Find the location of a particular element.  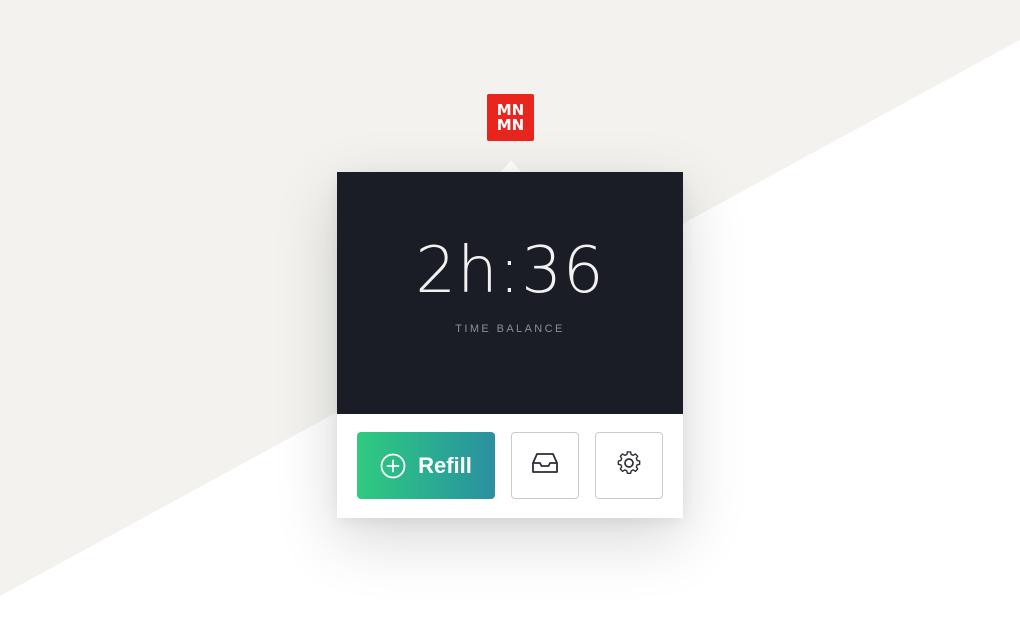

balance-panel: 2h:36 TIME BALANCE is located at coordinates (510, 293).